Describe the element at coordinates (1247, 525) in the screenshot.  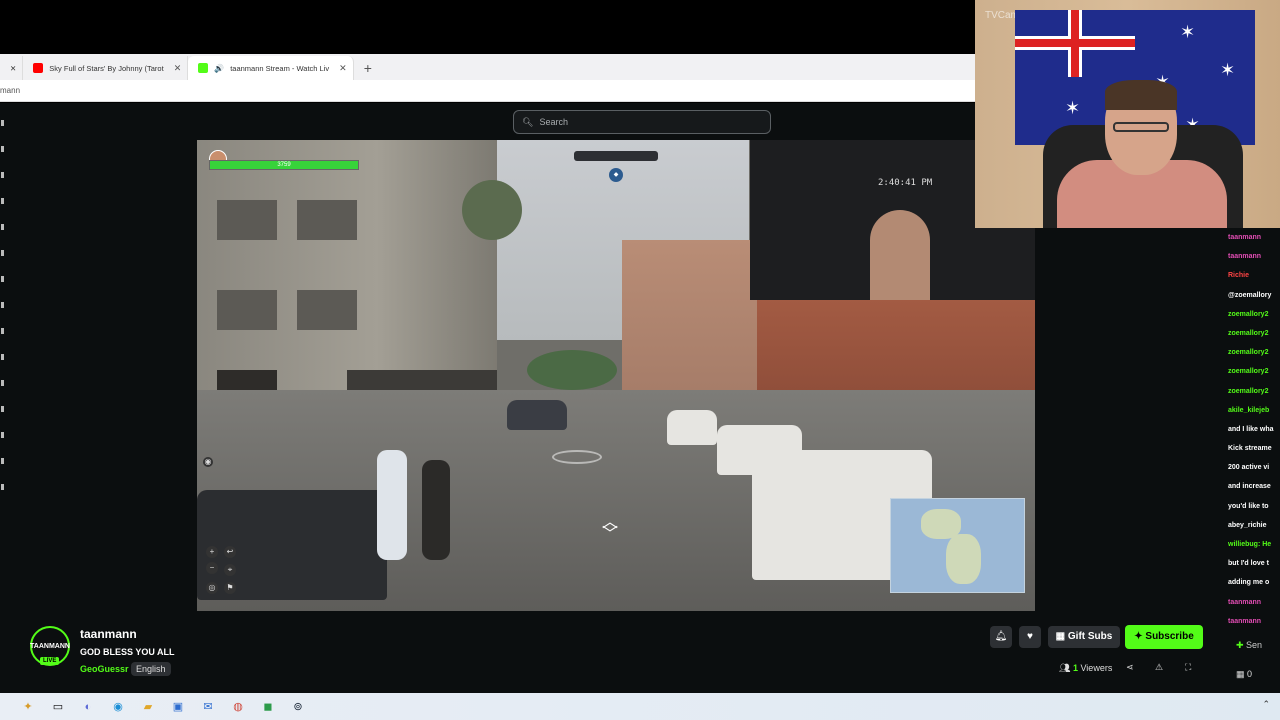
I see `chat-message: abey_richie` at that location.